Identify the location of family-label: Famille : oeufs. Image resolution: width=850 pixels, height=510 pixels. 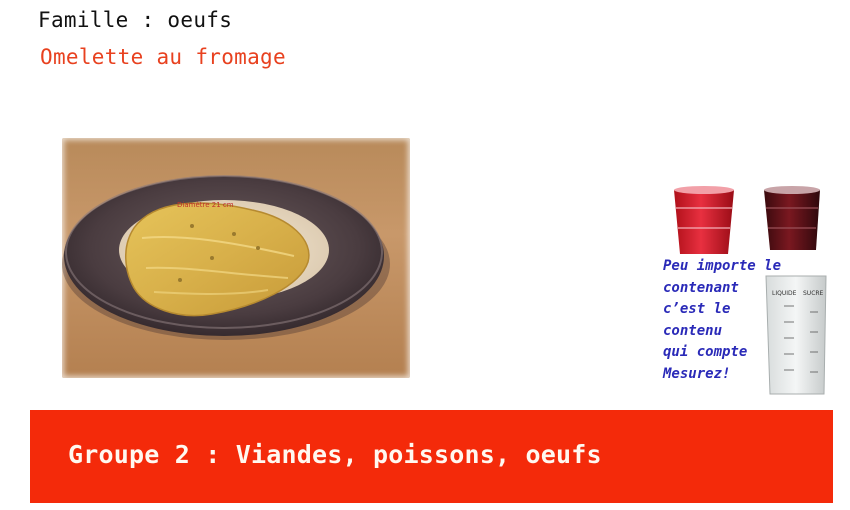
(135, 20).